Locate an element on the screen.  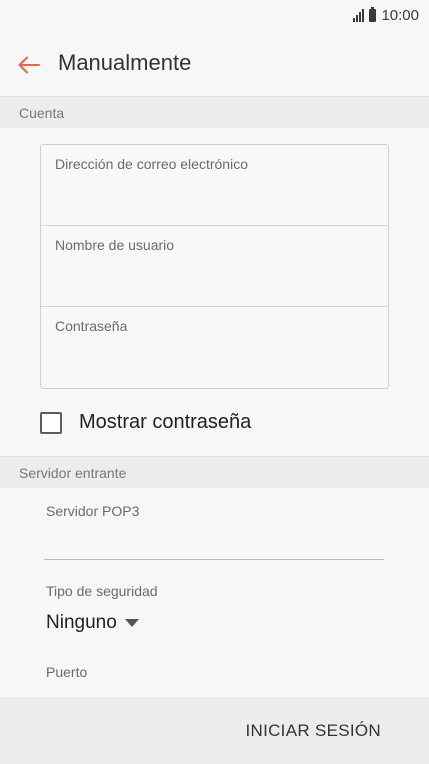
section-header-incoming-server: Servidor entrante is located at coordinates (214, 472).